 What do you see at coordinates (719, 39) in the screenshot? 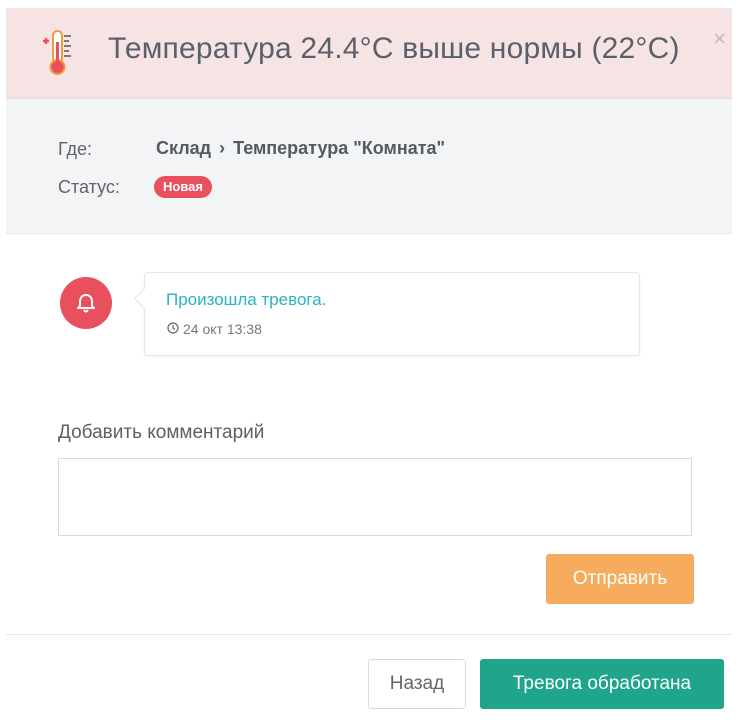
I see `close-icon: ×` at bounding box center [719, 39].